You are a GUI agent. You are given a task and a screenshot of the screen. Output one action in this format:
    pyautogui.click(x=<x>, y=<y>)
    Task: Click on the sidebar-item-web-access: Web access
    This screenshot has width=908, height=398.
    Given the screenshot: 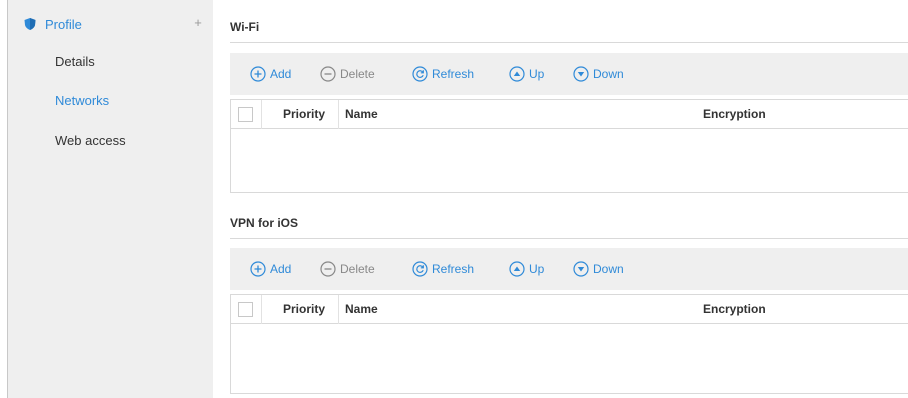 What is the action you would take?
    pyautogui.click(x=90, y=140)
    